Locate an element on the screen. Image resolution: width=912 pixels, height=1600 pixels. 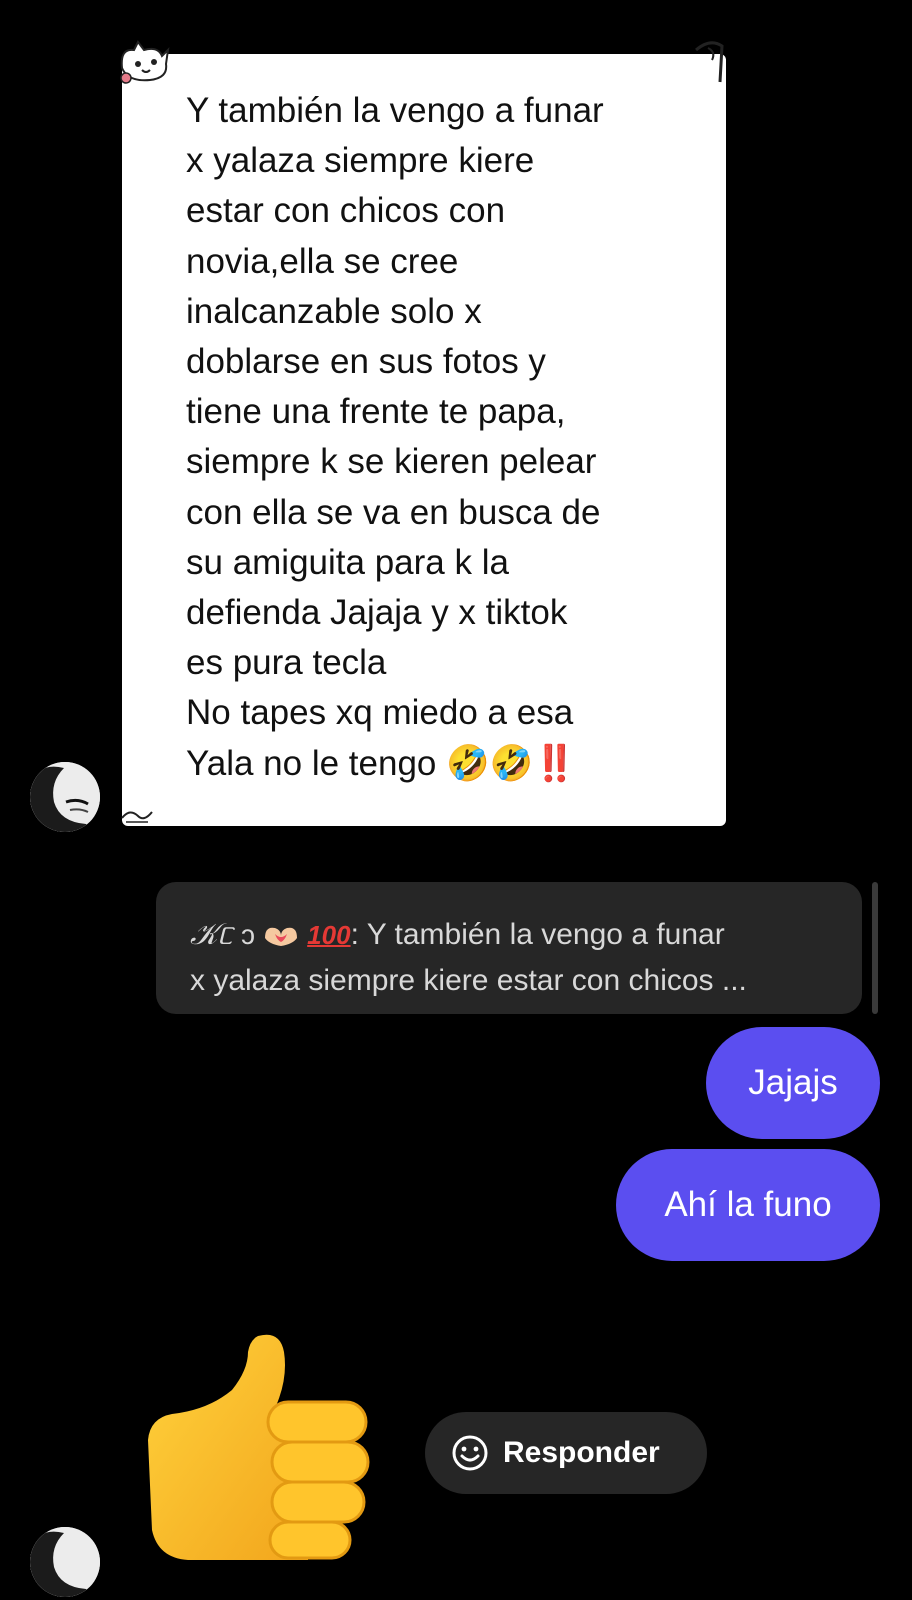
reply-button: Responder is located at coordinates (566, 1453).